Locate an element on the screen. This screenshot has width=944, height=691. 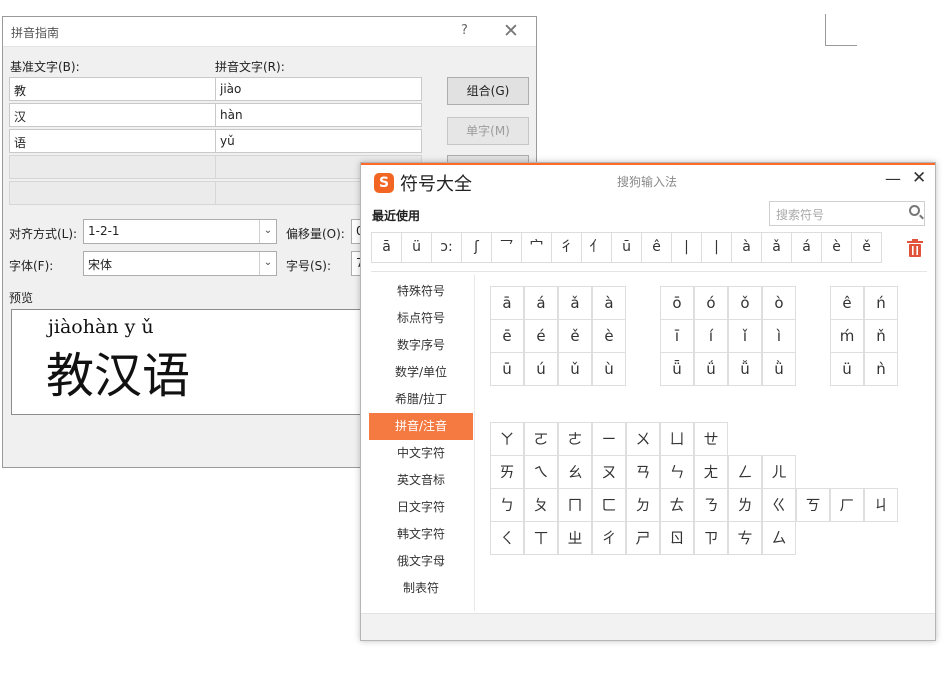
symbol-cell: ㄊ is located at coordinates (677, 505).